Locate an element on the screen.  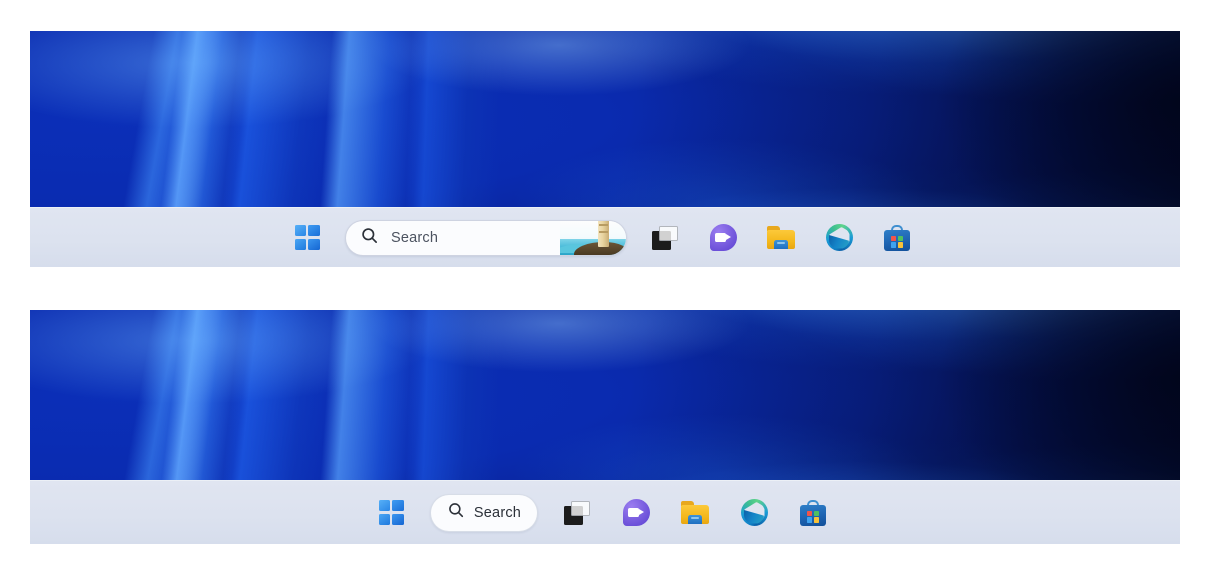
search-placeholder-text: Search is located at coordinates (415, 237).